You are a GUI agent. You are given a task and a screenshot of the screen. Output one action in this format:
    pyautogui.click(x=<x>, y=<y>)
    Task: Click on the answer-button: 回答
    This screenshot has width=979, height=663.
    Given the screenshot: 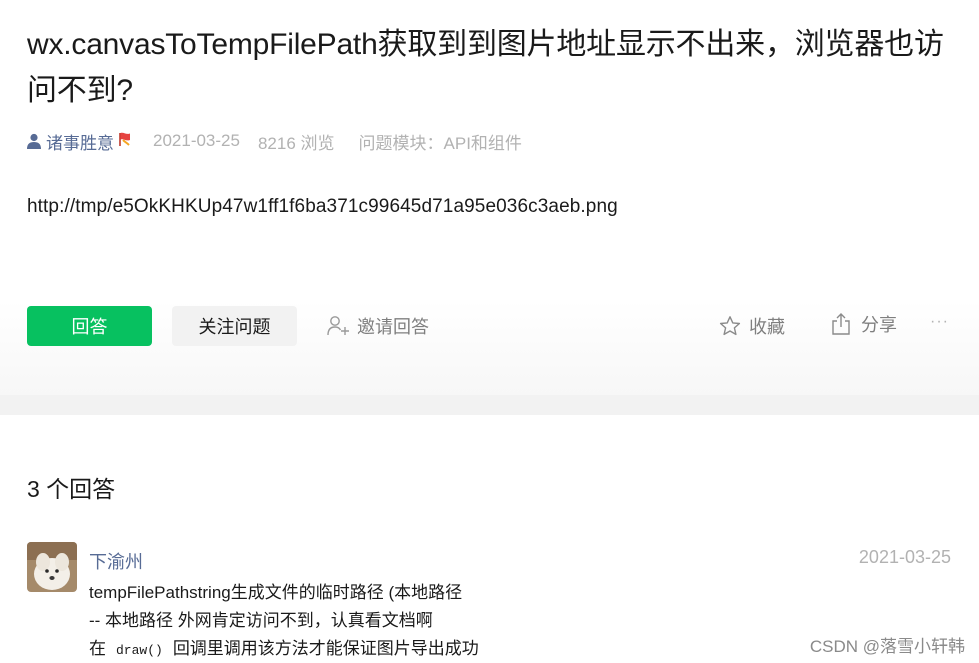 What is the action you would take?
    pyautogui.click(x=89, y=326)
    